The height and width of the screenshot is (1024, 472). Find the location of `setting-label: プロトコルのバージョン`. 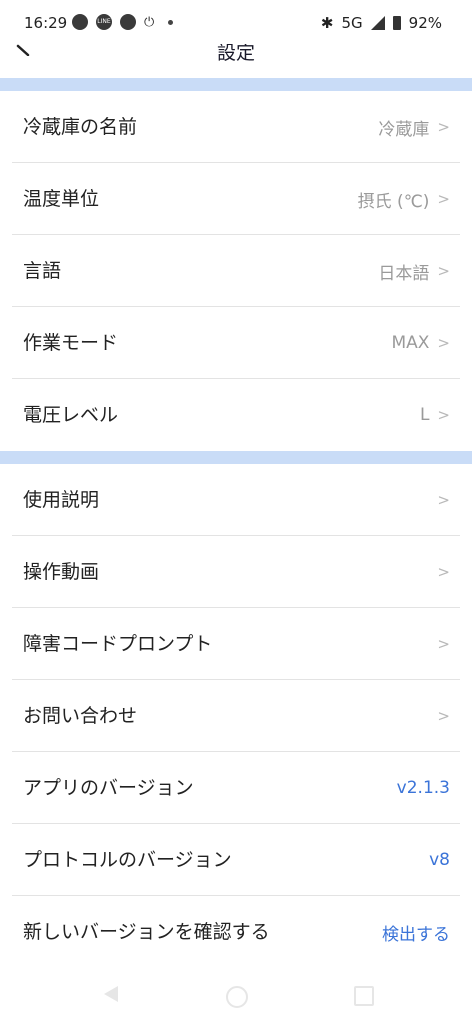

setting-label: プロトコルのバージョン is located at coordinates (127, 860).